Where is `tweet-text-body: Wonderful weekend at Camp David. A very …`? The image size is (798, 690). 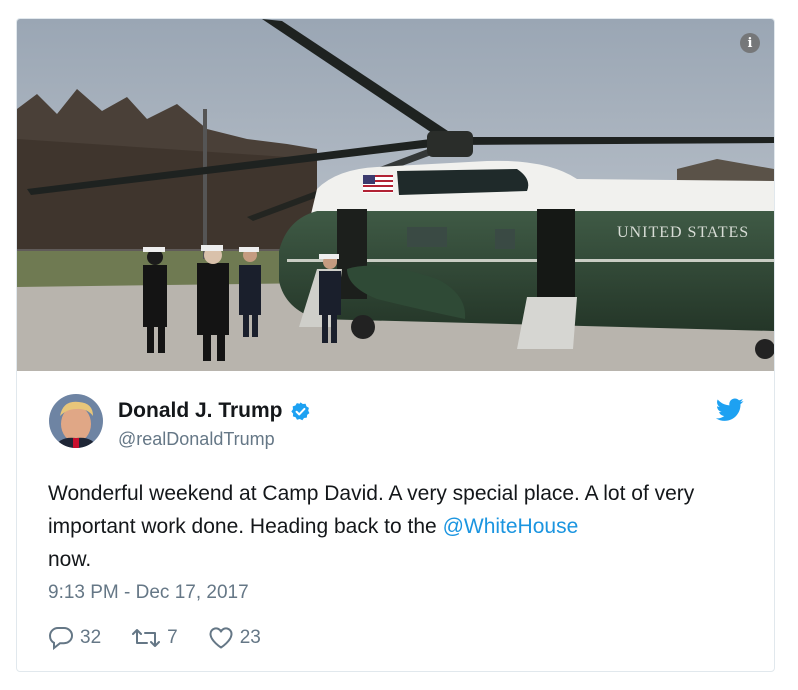 tweet-text-body: Wonderful weekend at Camp David. A very … is located at coordinates (371, 510).